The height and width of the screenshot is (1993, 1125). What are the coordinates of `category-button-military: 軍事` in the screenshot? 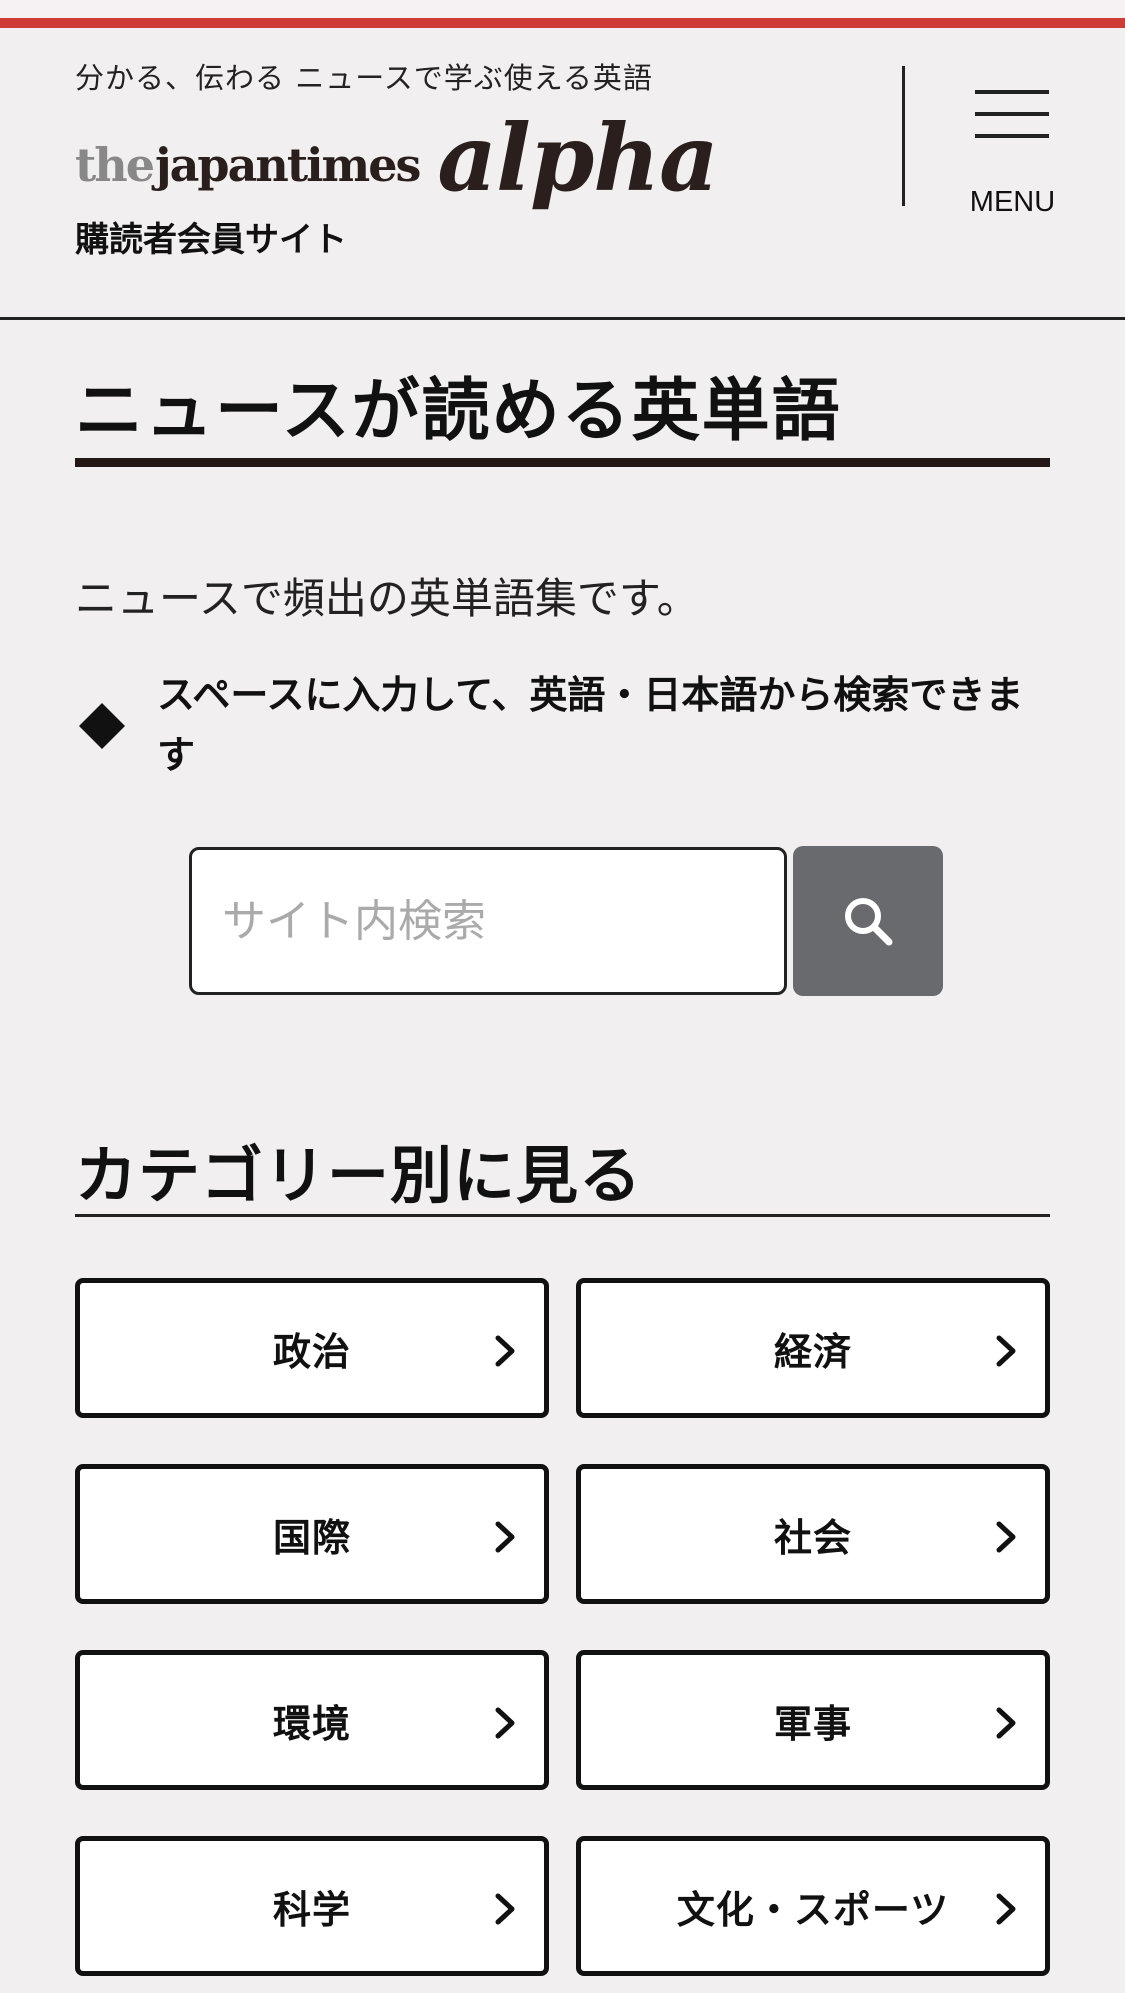 It's located at (813, 1720).